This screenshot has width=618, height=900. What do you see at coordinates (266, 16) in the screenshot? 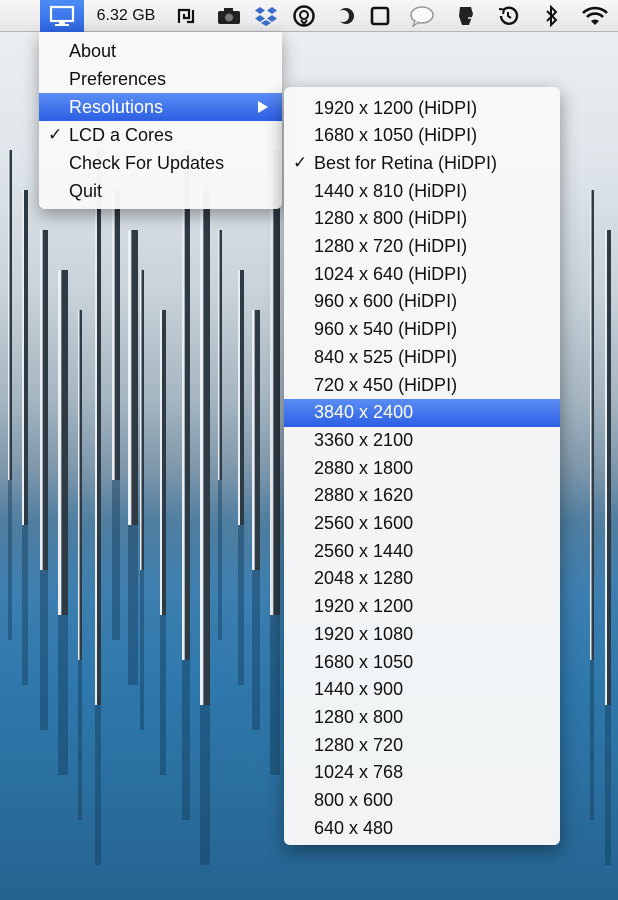
I see `dropbox-icon` at bounding box center [266, 16].